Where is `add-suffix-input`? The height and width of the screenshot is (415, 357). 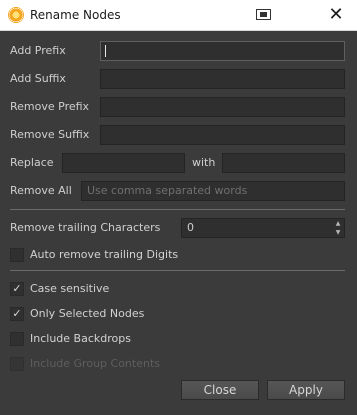
add-suffix-input is located at coordinates (222, 79).